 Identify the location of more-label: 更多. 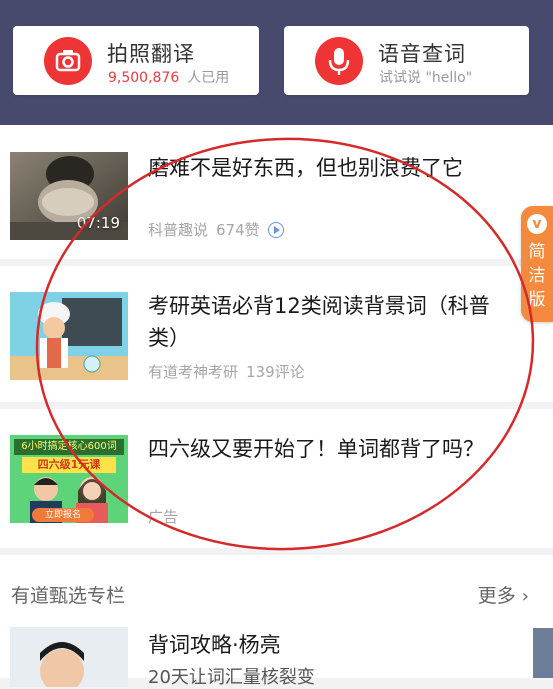
(496, 596).